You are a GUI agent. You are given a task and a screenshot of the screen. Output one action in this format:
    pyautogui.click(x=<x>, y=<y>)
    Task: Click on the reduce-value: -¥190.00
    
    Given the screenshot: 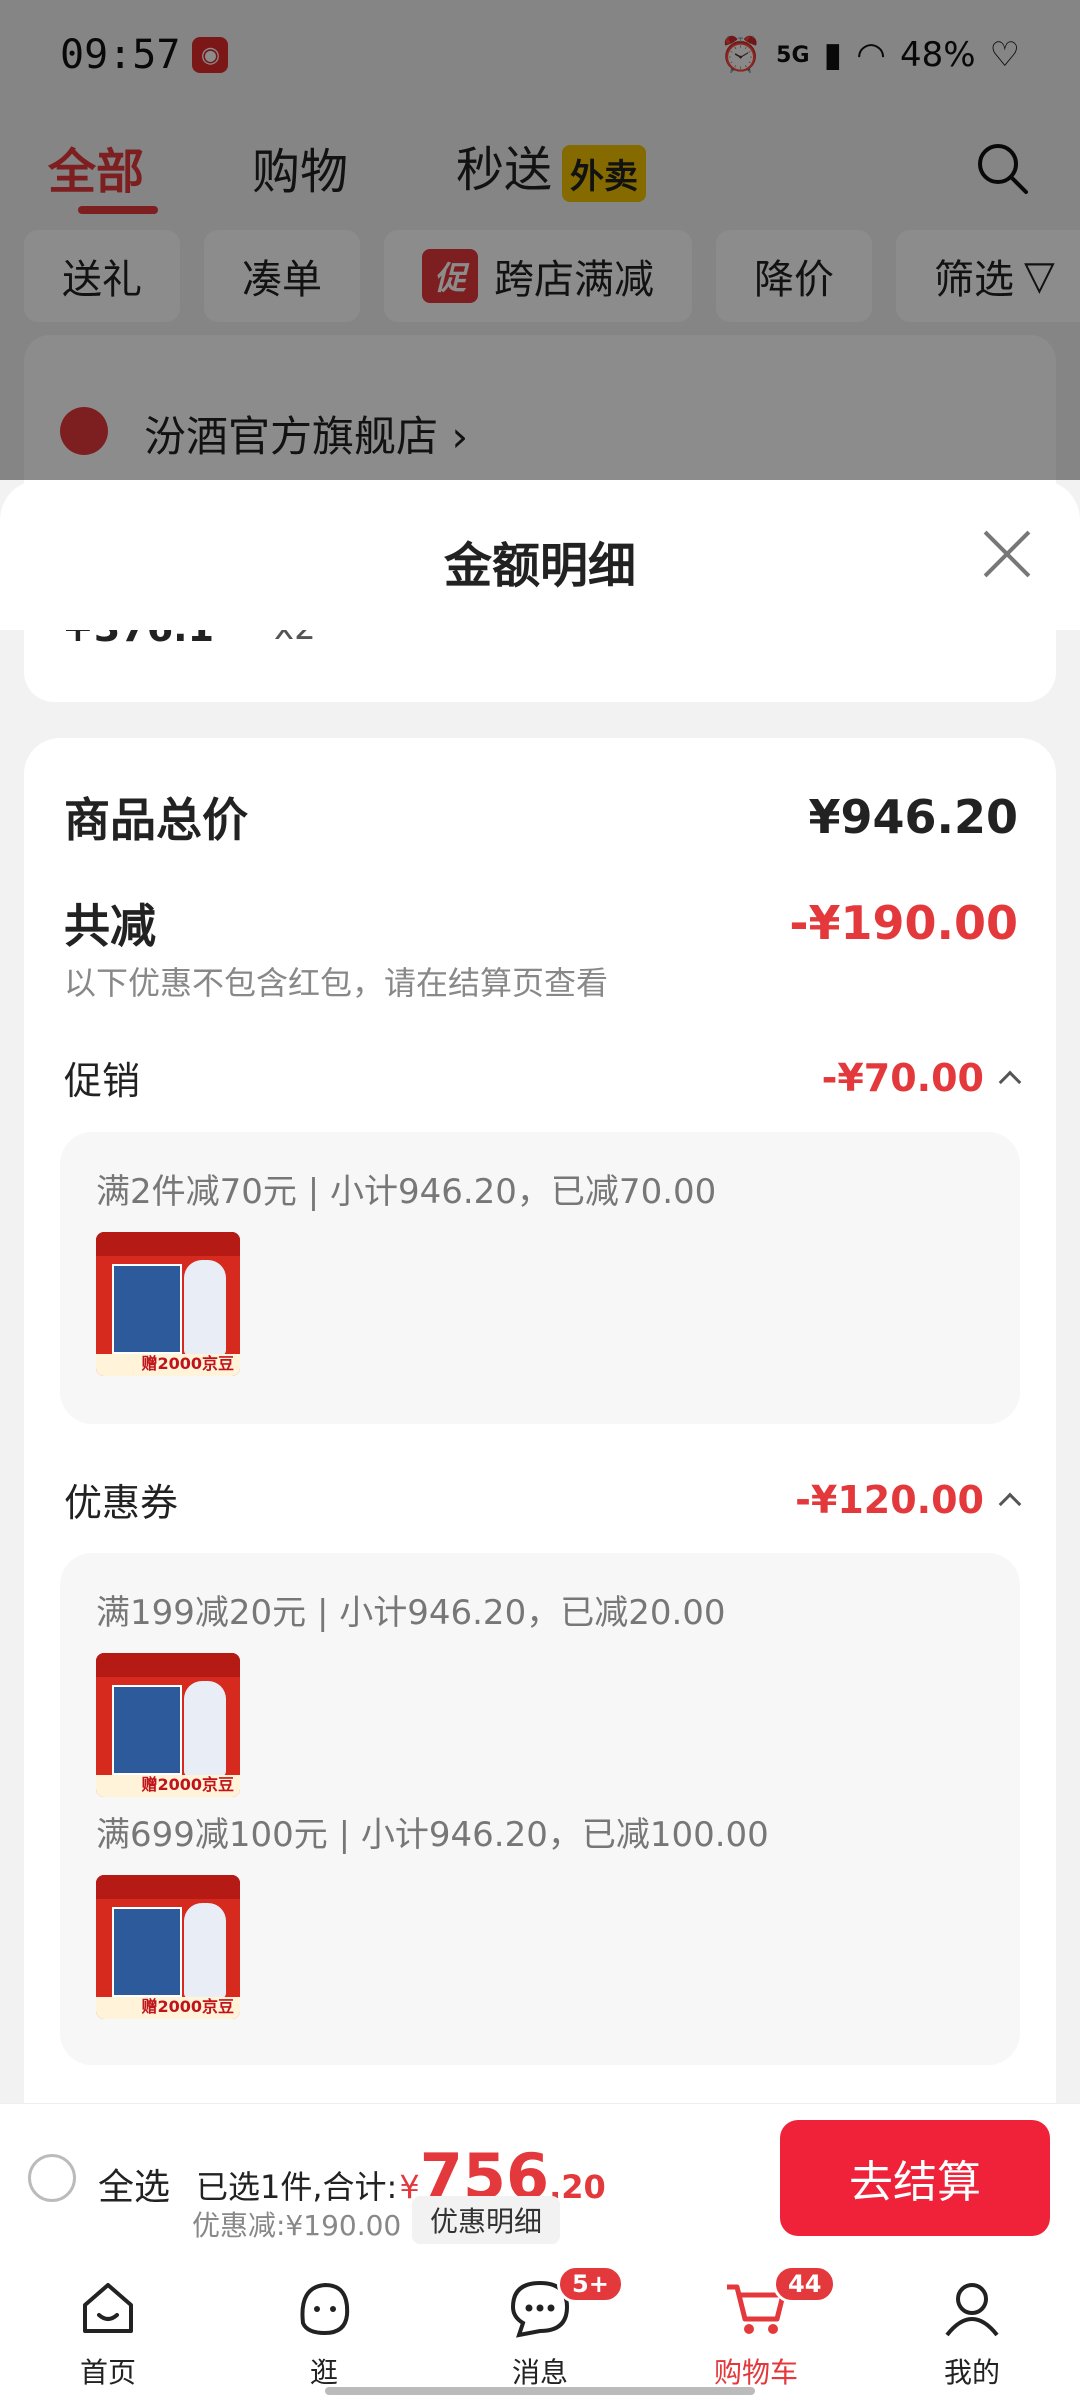 What is the action you would take?
    pyautogui.click(x=903, y=923)
    